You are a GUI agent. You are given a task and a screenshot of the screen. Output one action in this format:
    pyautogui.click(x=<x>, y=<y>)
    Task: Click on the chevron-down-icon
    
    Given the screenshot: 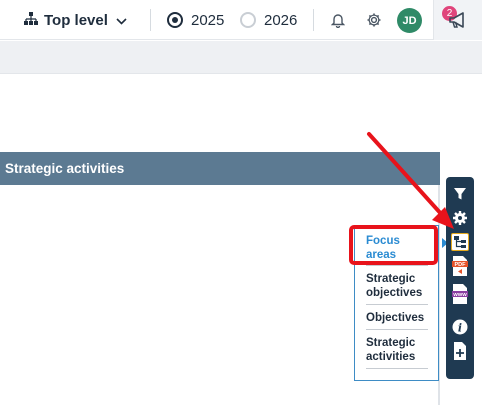 What is the action you would take?
    pyautogui.click(x=121, y=20)
    